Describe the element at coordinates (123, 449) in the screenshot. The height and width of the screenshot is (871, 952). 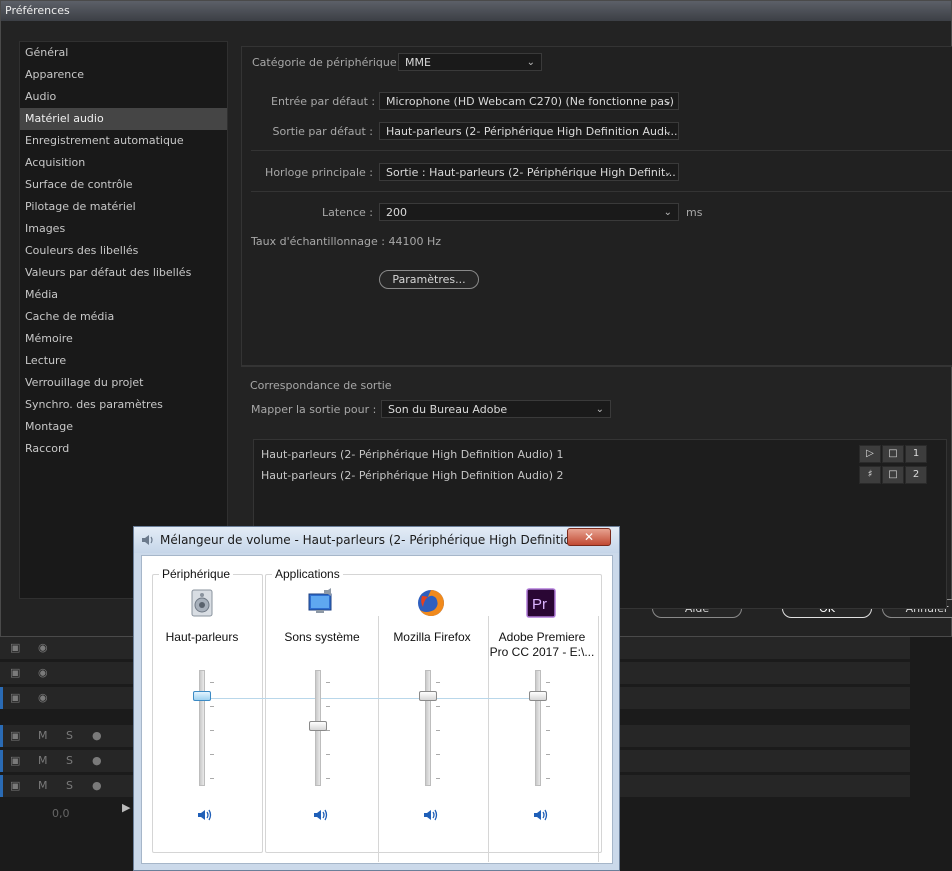
I see `sidebar-item-trim: Raccord` at that location.